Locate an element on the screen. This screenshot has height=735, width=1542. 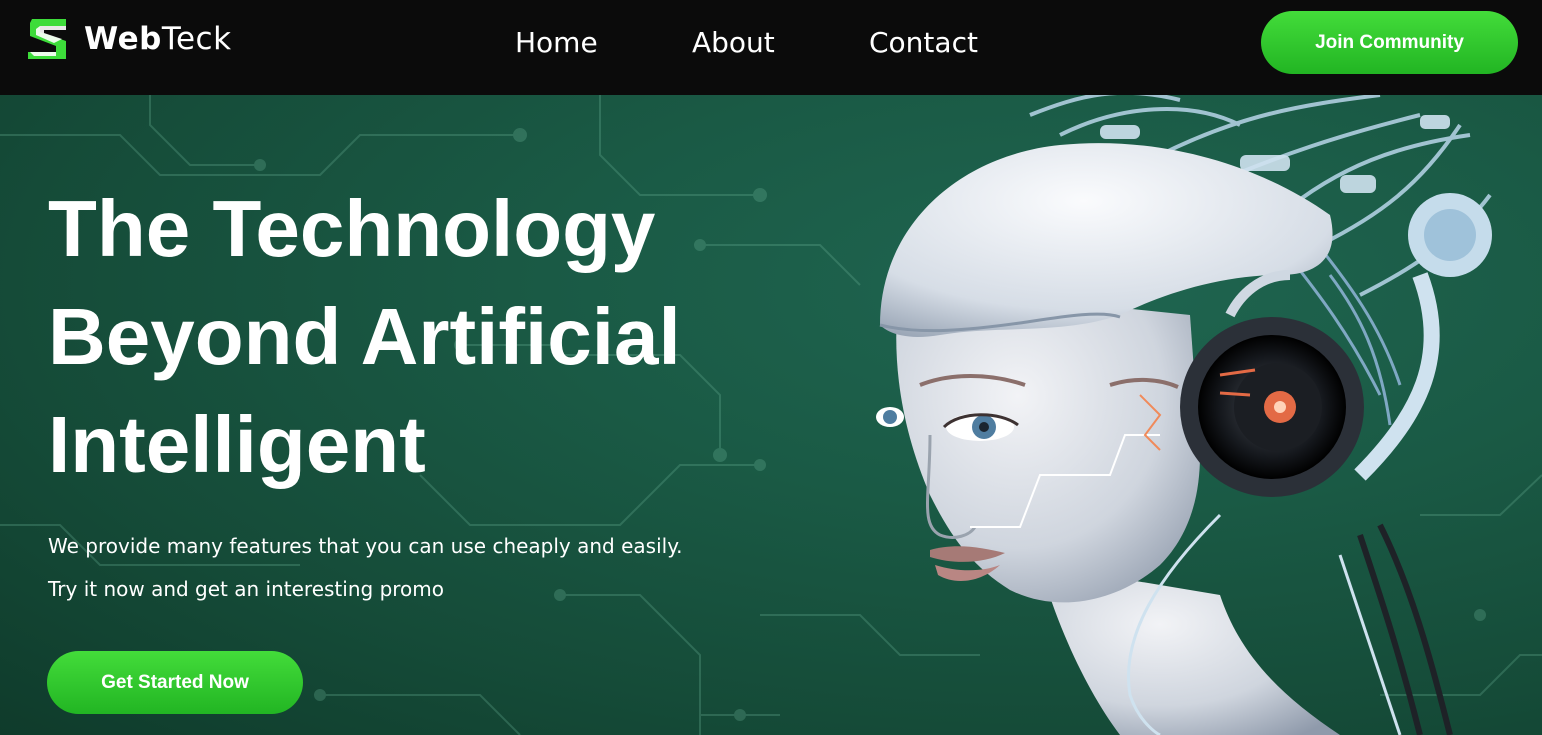
brand-name-bold: Web is located at coordinates (123, 39).